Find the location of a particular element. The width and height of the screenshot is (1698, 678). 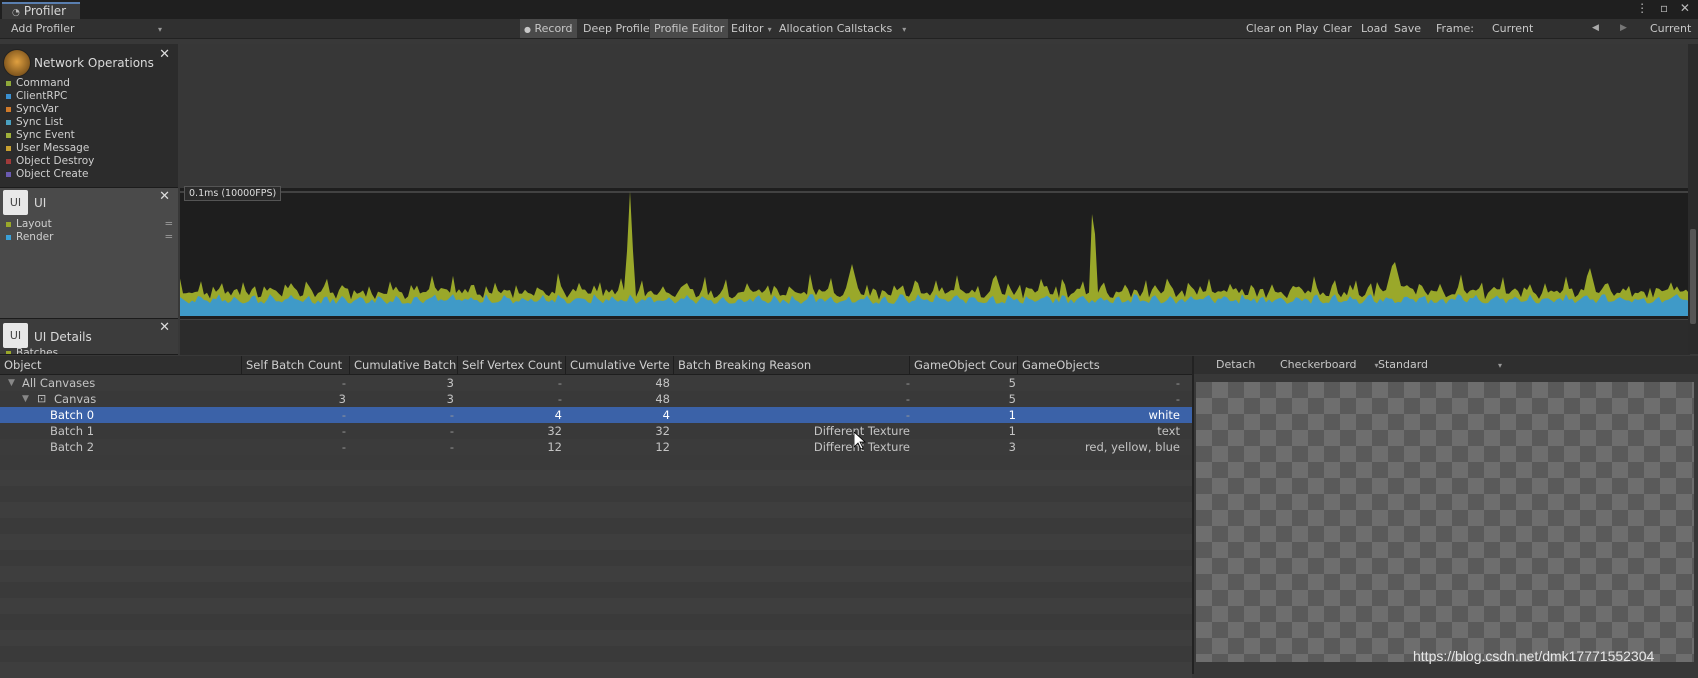

save-button: Save is located at coordinates (1407, 28).